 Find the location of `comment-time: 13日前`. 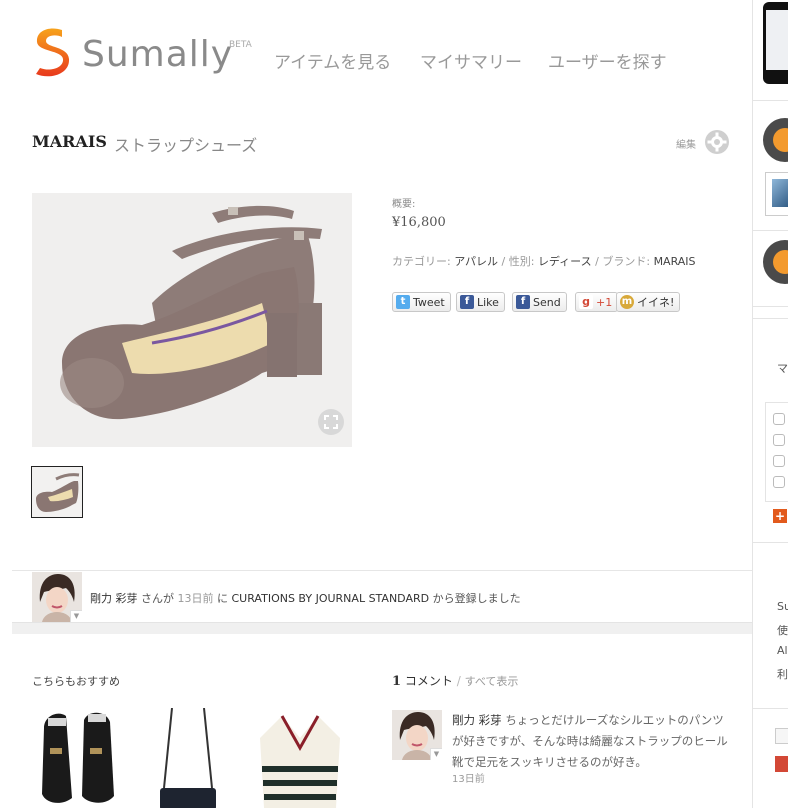

comment-time: 13日前 is located at coordinates (468, 779).